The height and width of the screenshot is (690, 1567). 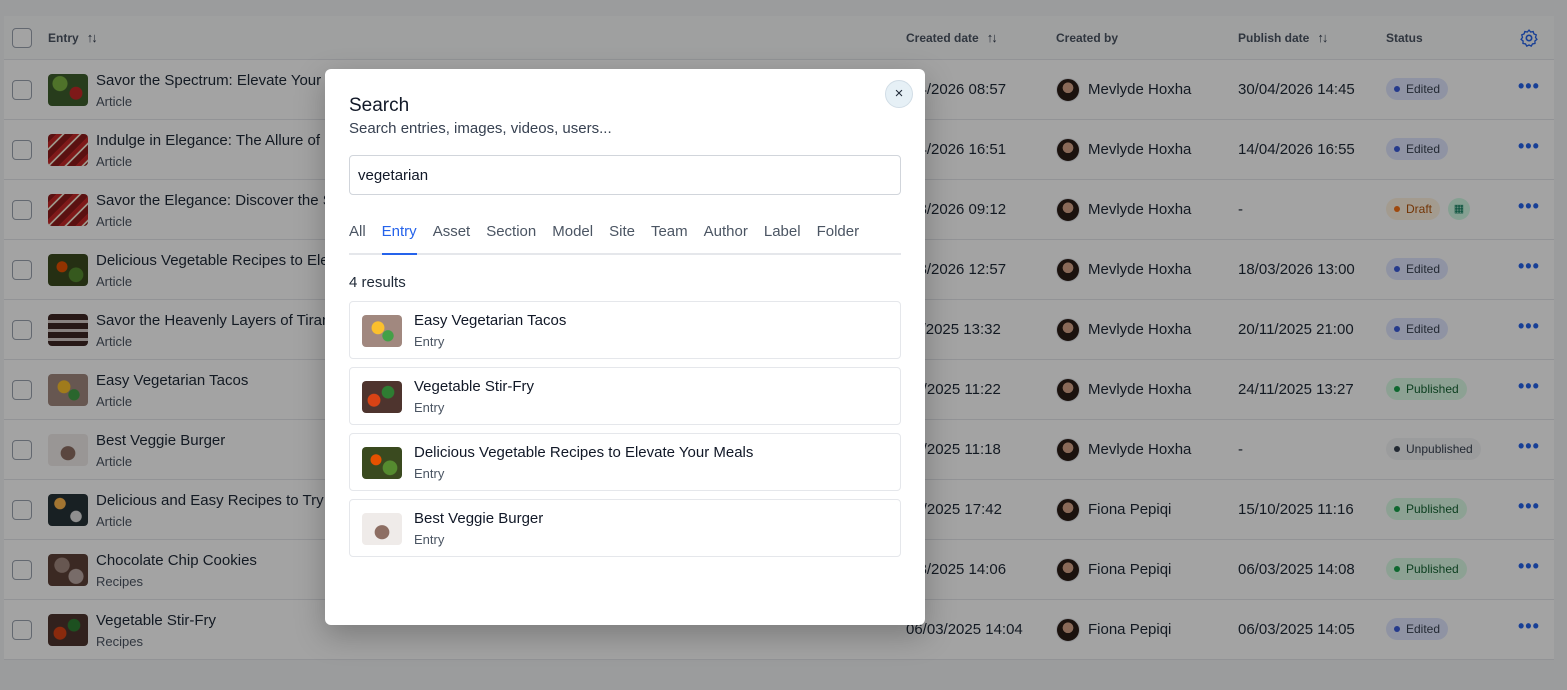 I want to click on tab-team: Team, so click(x=669, y=237).